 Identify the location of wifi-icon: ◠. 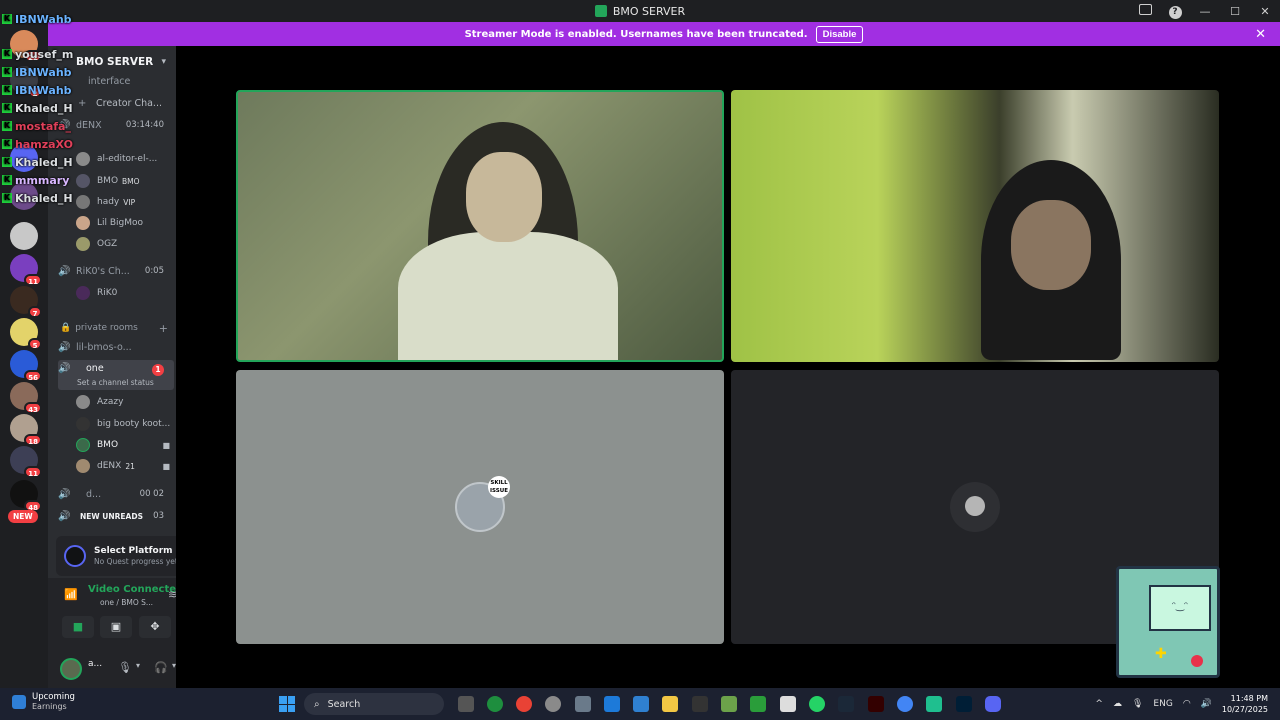
(1187, 704).